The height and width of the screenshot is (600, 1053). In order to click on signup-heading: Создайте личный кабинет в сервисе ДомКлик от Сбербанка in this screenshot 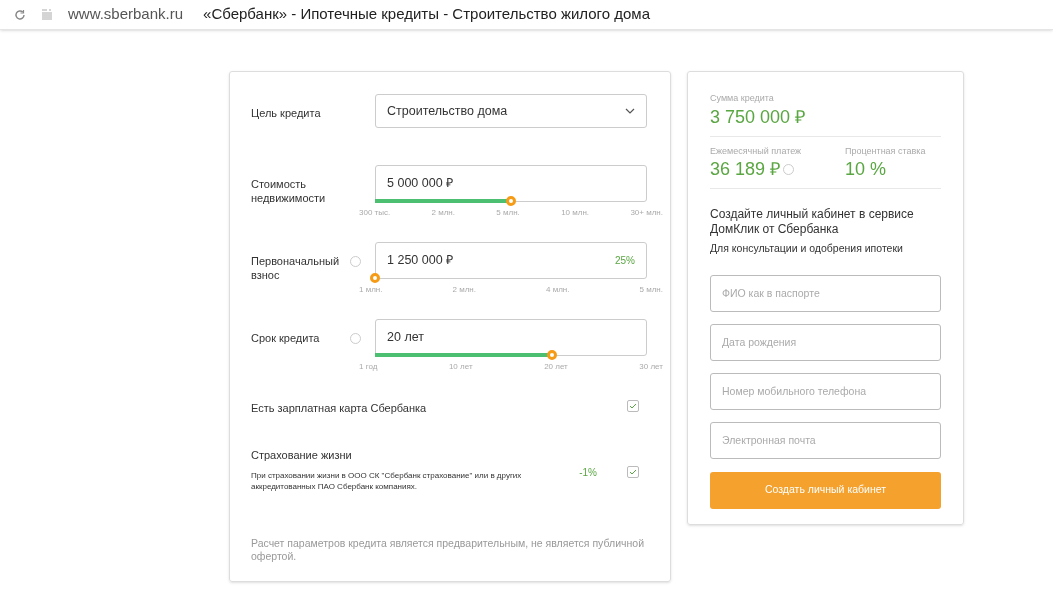, I will do `click(812, 222)`.